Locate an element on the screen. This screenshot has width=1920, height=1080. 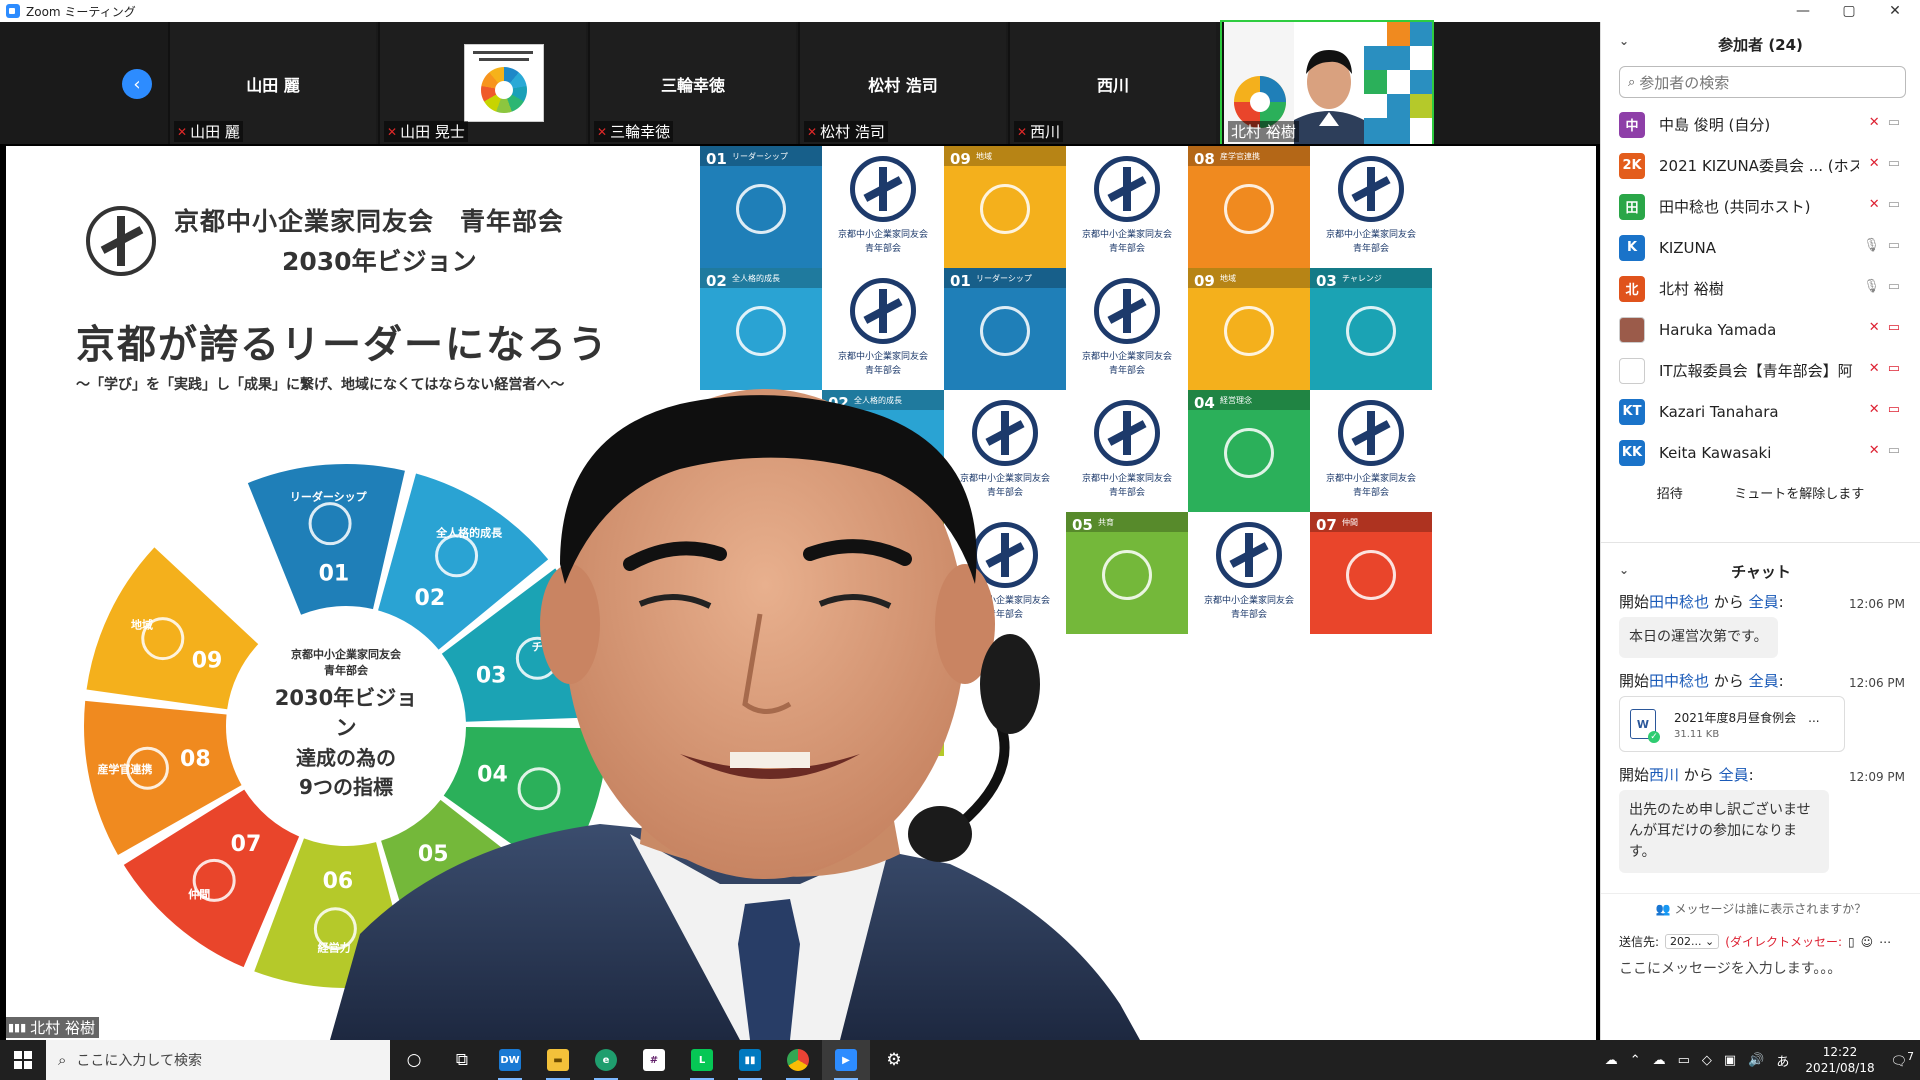
video-tile: 山田 麗 ✕ 山田 麗 is located at coordinates (272, 83).